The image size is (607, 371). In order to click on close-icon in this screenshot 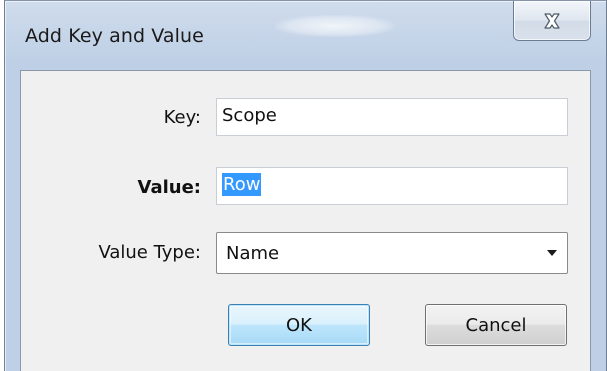, I will do `click(552, 20)`.